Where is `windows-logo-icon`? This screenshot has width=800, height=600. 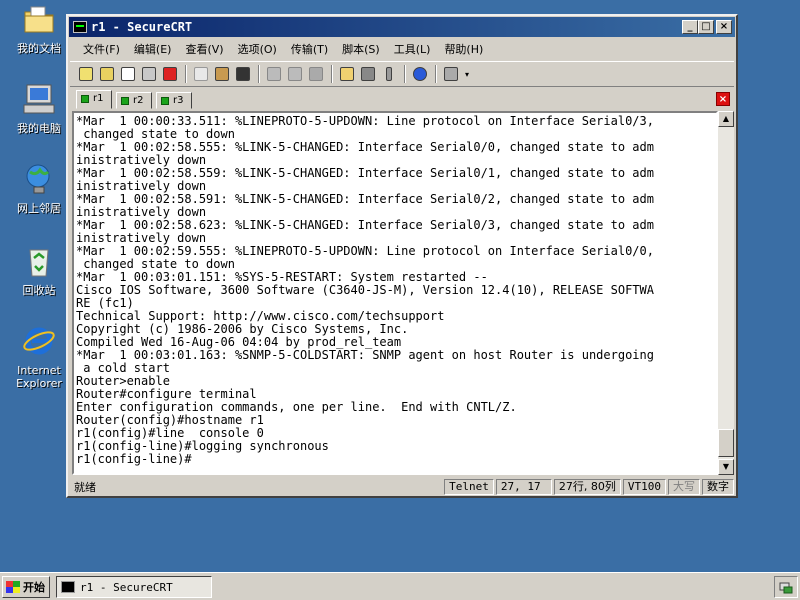
windows-logo-icon is located at coordinates (13, 587).